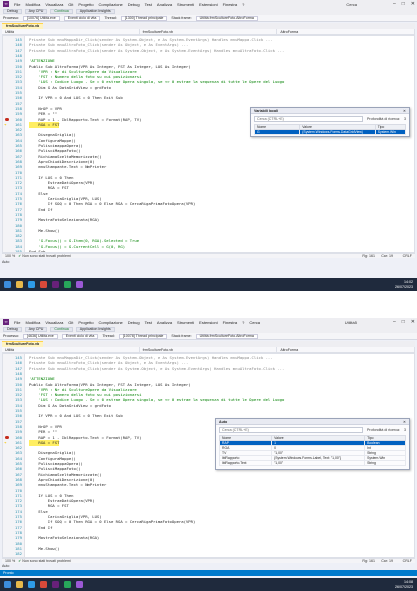  What do you see at coordinates (291, 430) in the screenshot?
I see `autos-search-input: Cerca (CTRL+E)` at bounding box center [291, 430].